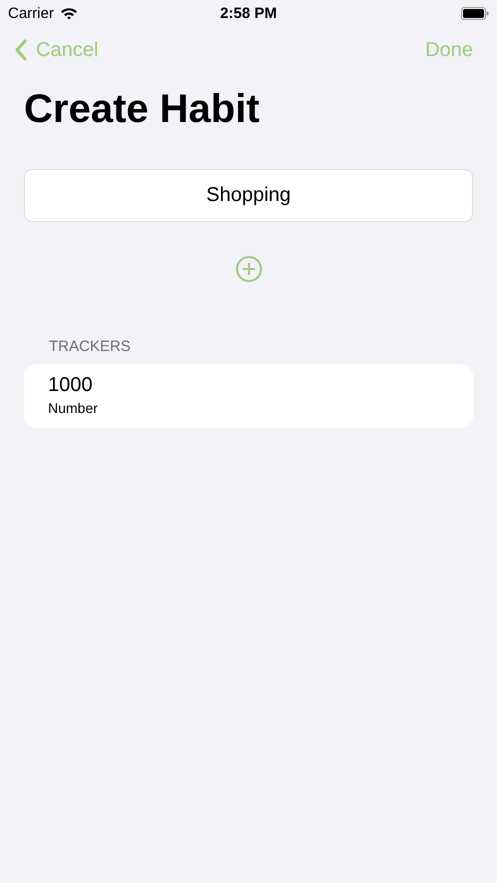  I want to click on battery-icon, so click(475, 13).